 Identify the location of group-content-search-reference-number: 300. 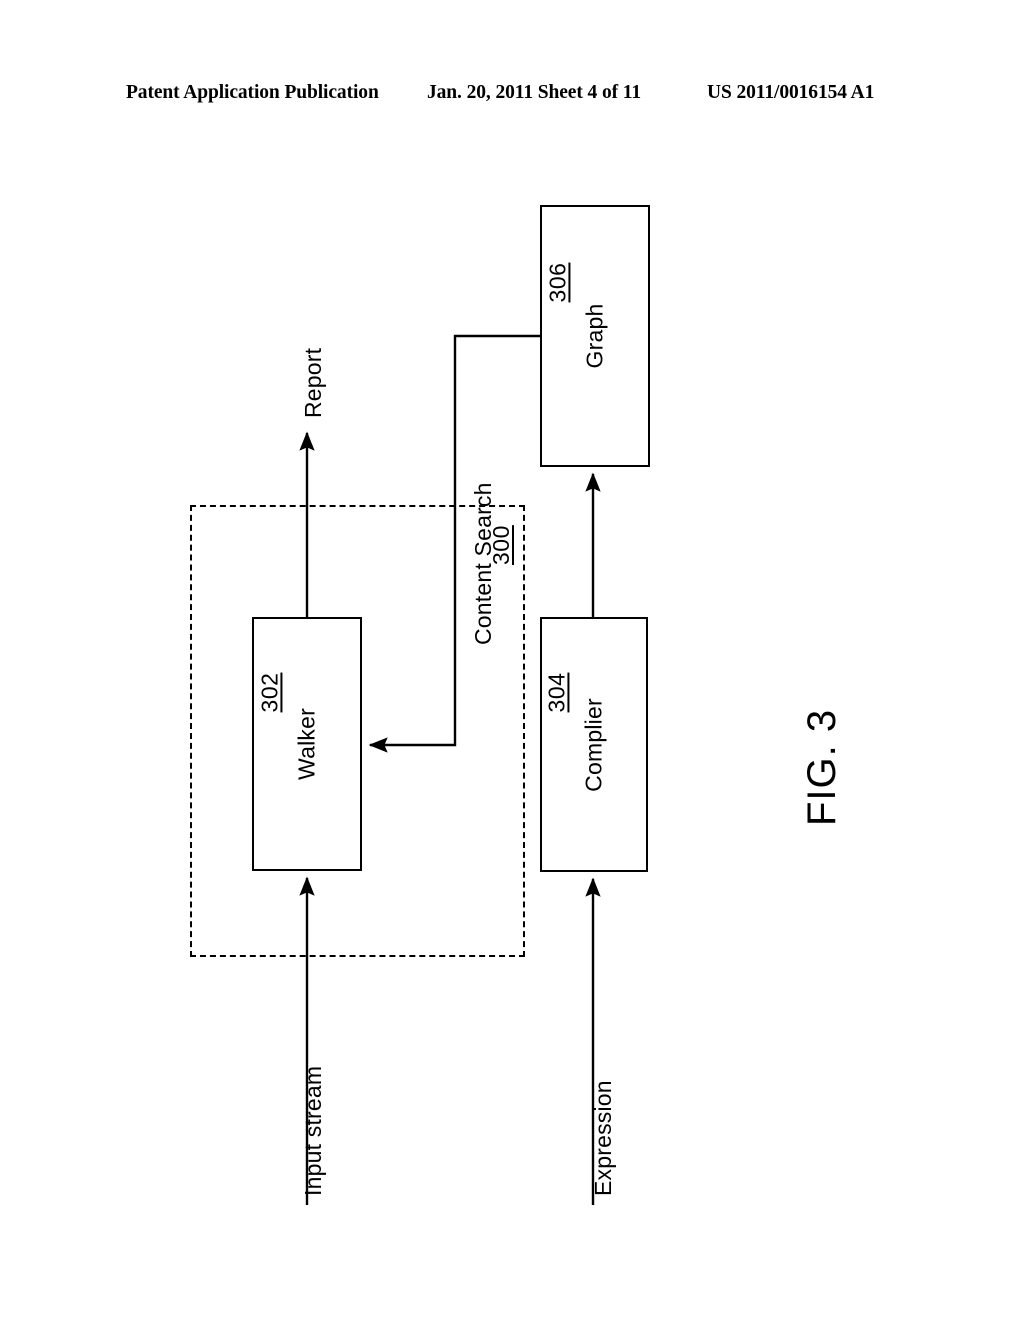
(501, 545).